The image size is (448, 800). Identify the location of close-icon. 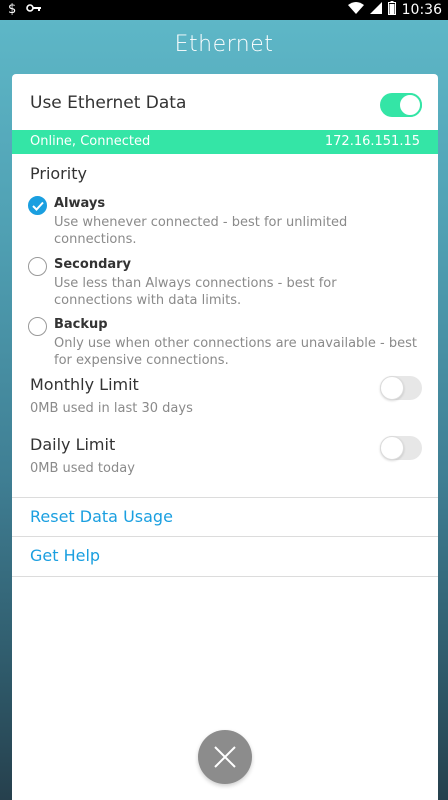
(225, 757).